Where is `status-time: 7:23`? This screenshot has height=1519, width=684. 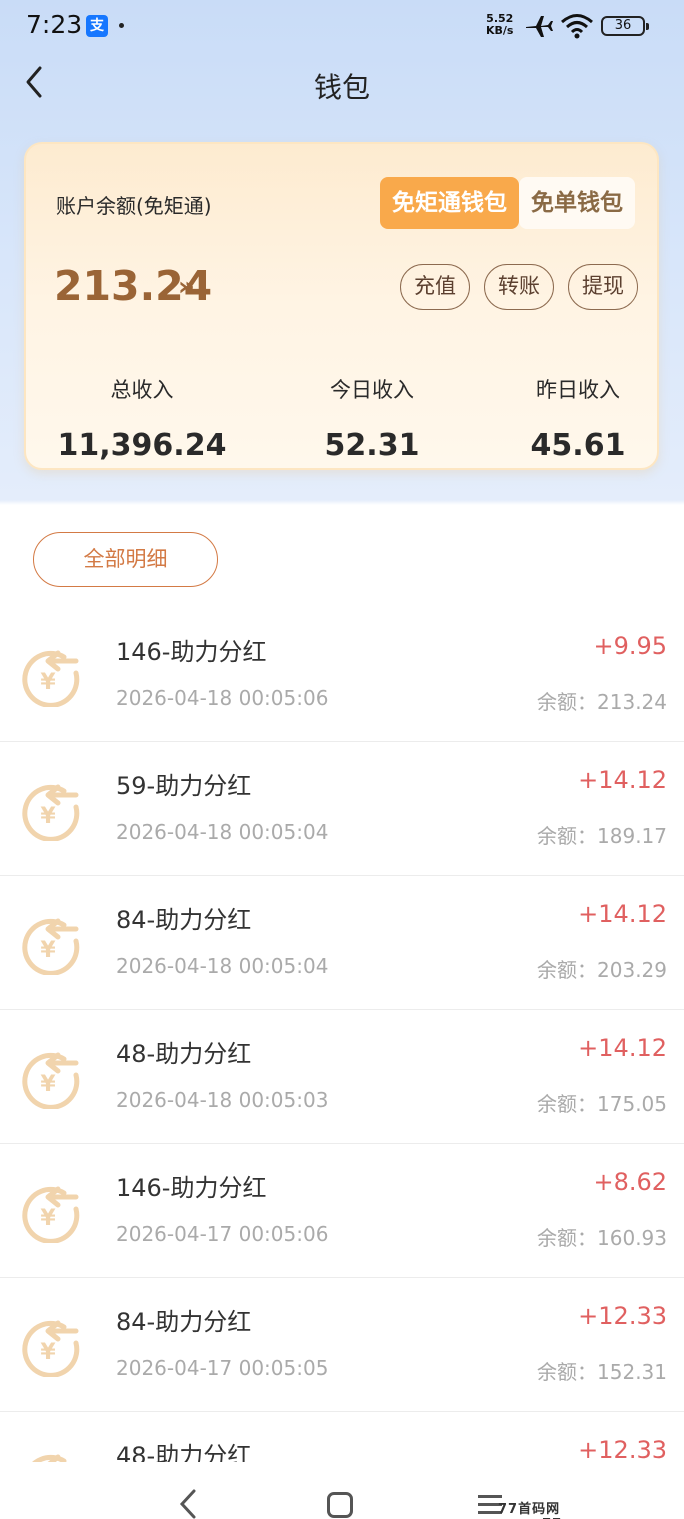 status-time: 7:23 is located at coordinates (54, 24).